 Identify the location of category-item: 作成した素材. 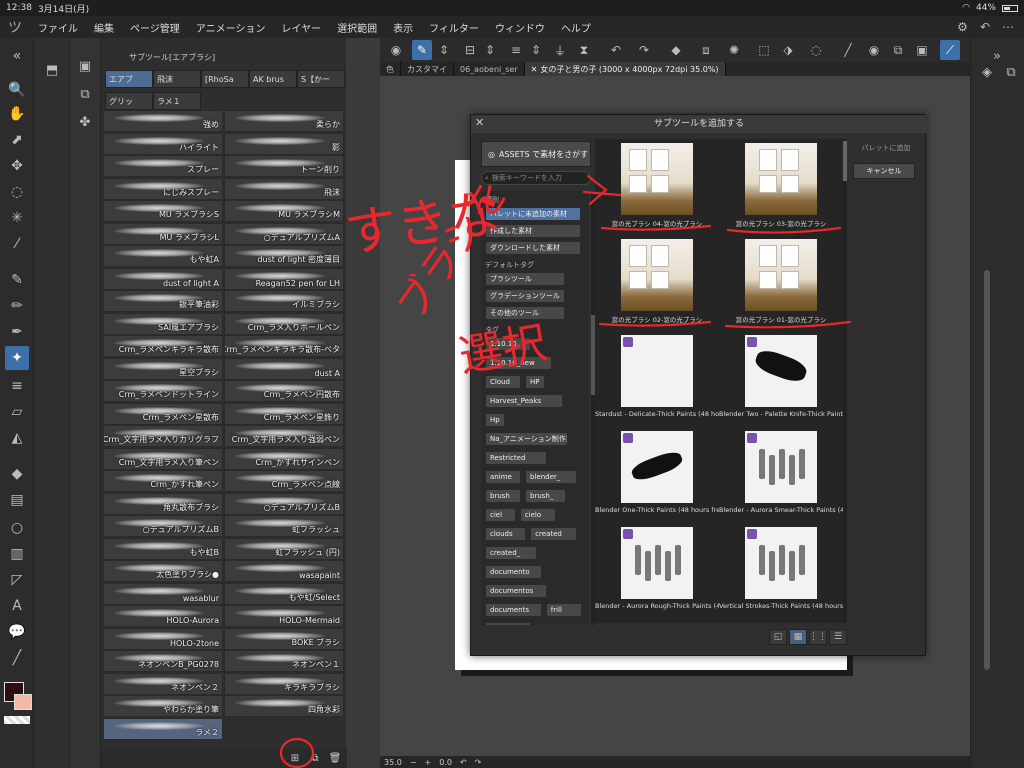
(533, 231).